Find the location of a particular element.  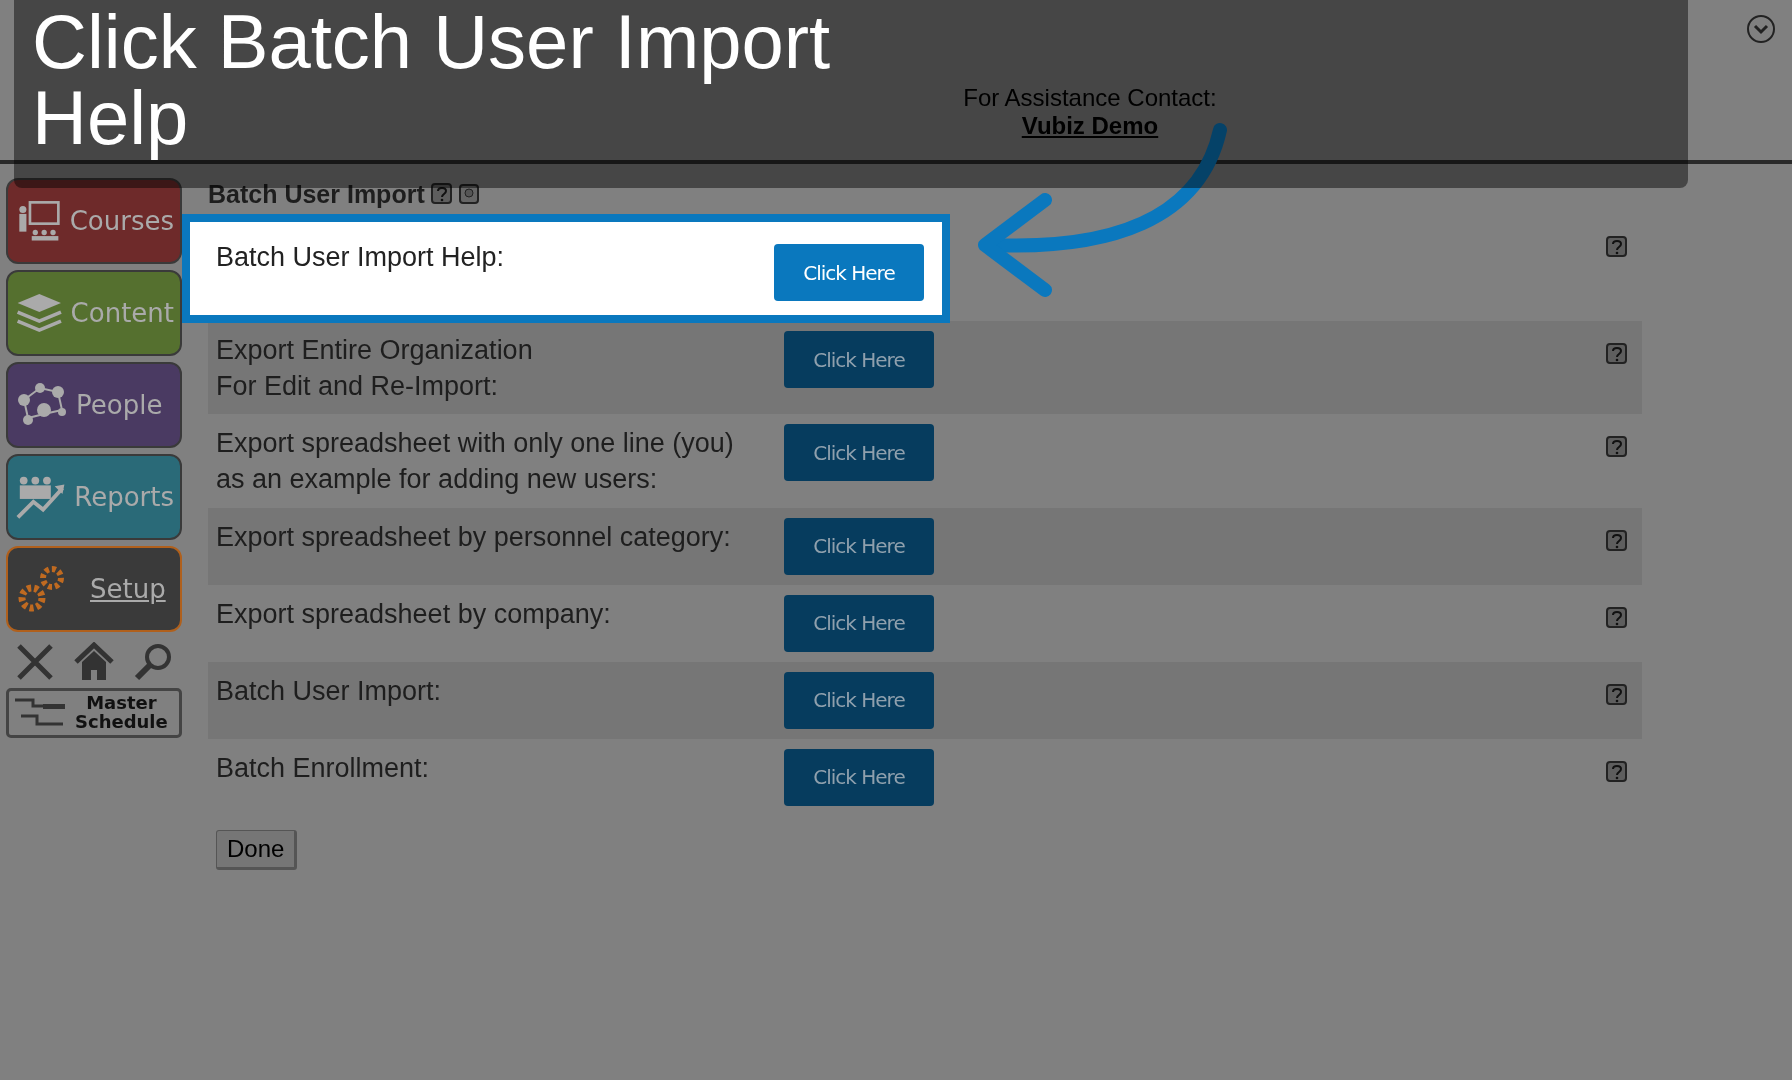

assistance-label: For Assistance Contact: is located at coordinates (1090, 98).